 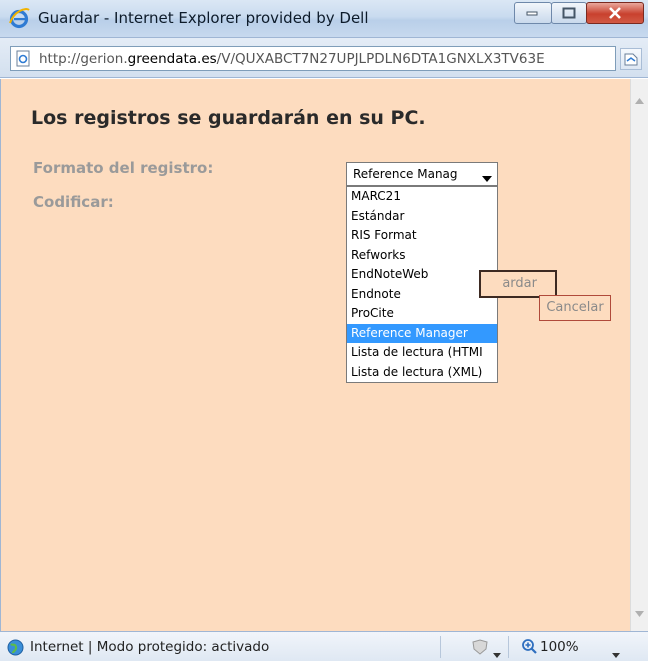 I want to click on format-option: Endnote, so click(x=422, y=295).